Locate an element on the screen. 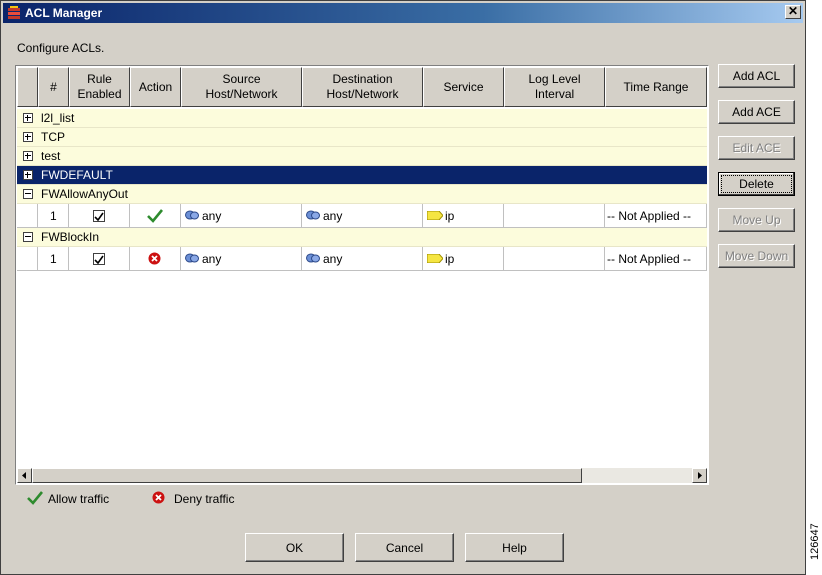 This screenshot has width=822, height=575. arrow-left-icon is located at coordinates (24, 475).